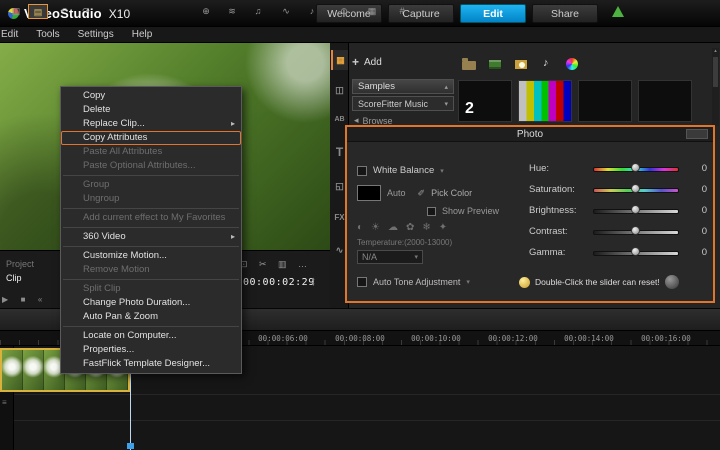 The image size is (720, 450). Describe the element at coordinates (546, 63) in the screenshot. I see `music-filter-icon: ♪` at that location.